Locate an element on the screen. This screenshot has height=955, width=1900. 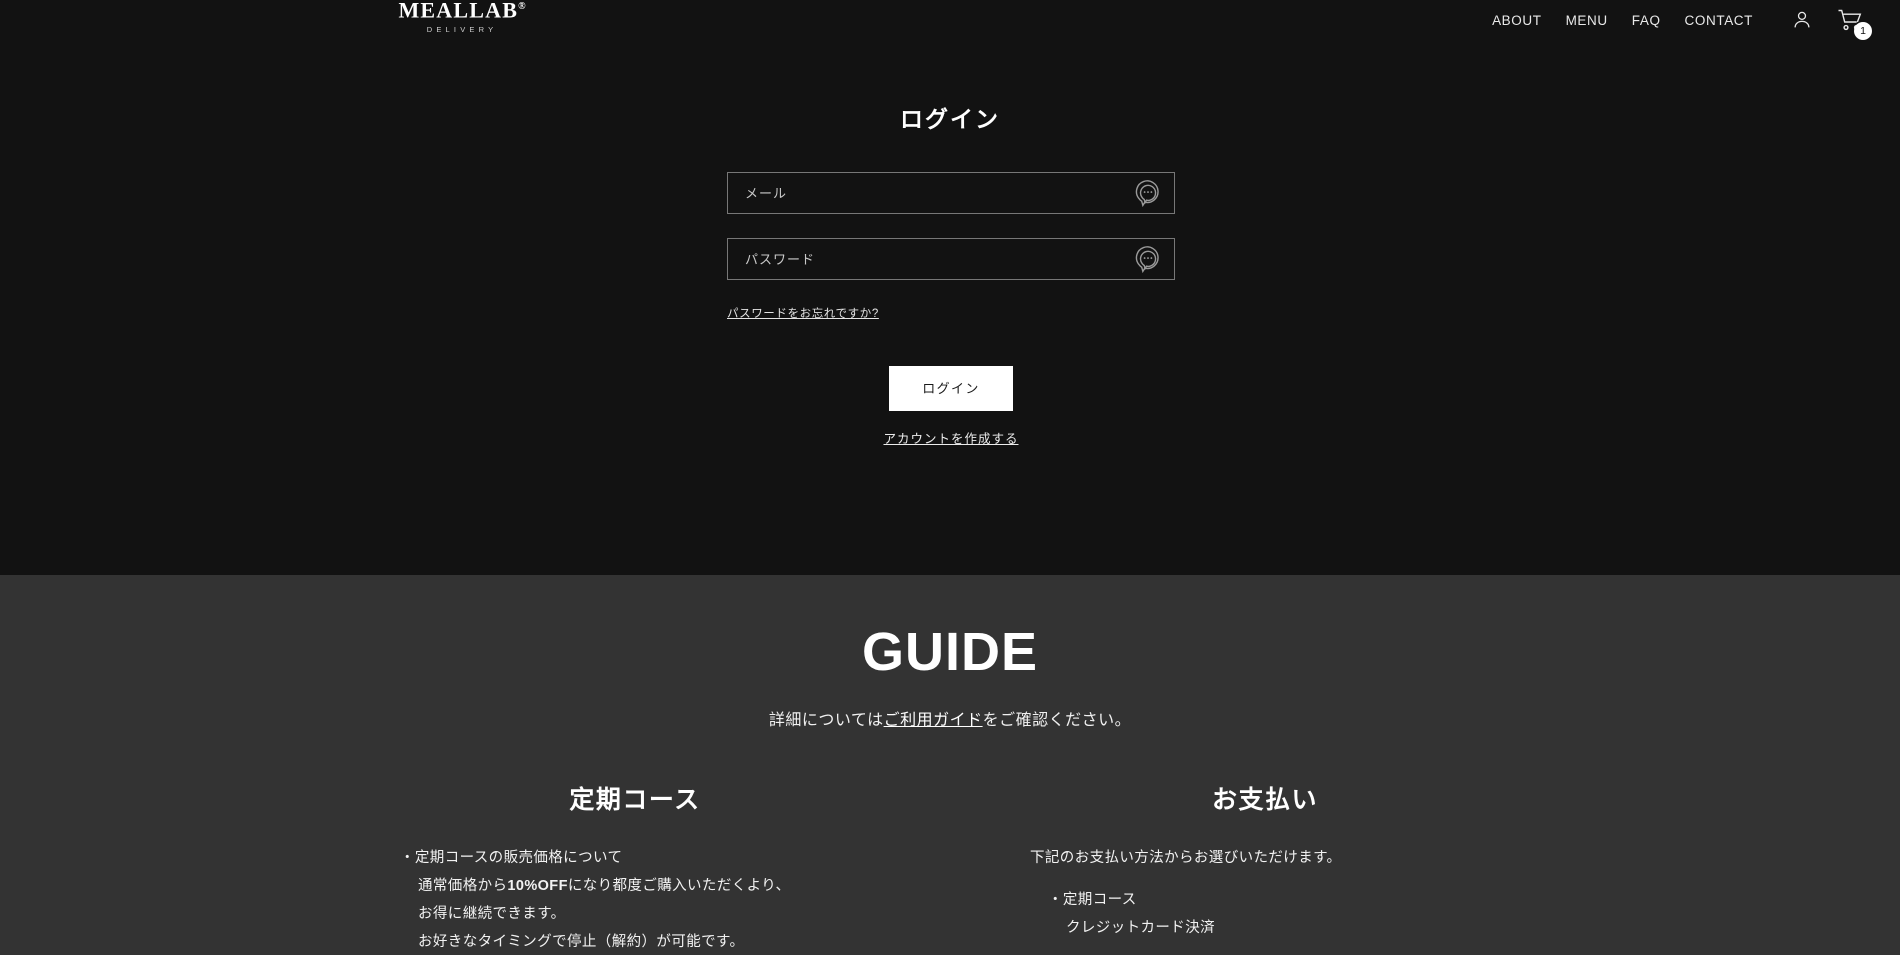
brand-subtitle: DELIVERY is located at coordinates (462, 30).